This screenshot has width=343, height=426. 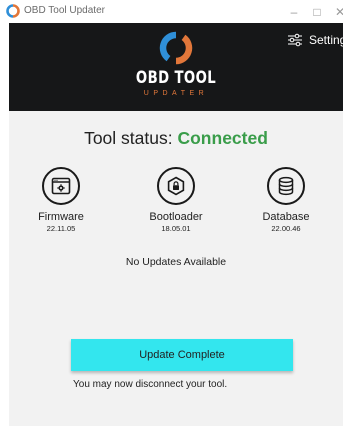 I want to click on update-complete-button: Update Complete, so click(x=182, y=355).